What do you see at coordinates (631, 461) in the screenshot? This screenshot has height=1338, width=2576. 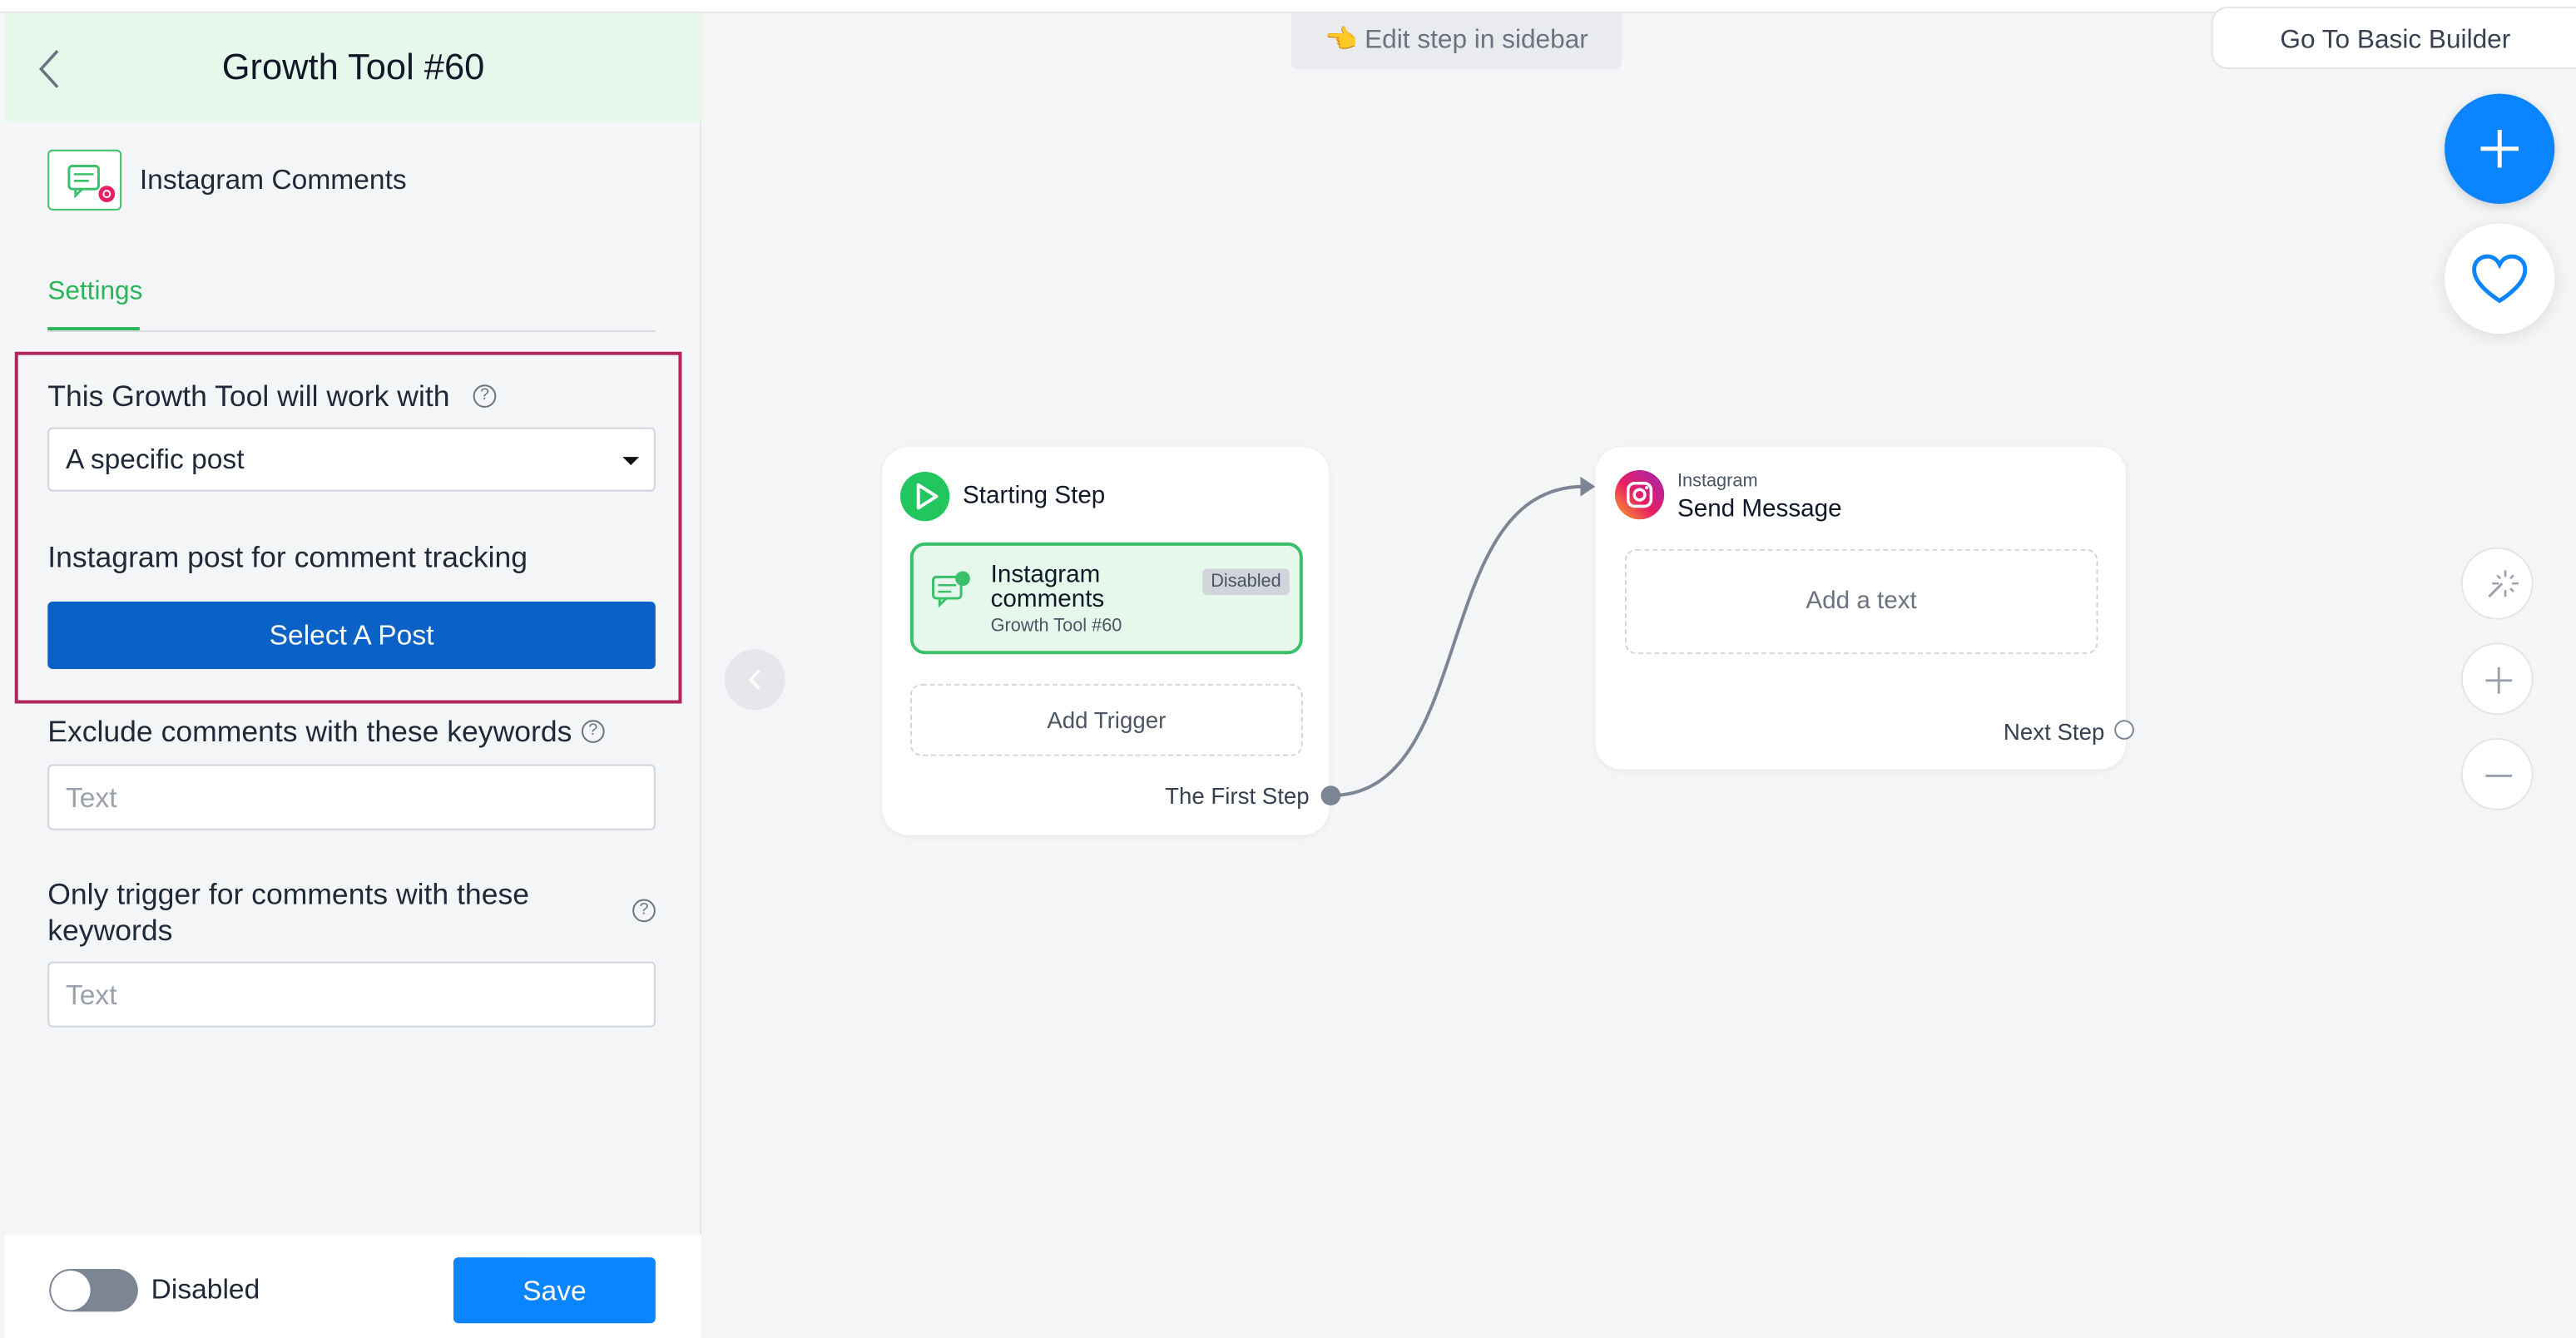 I see `caret-down-icon` at bounding box center [631, 461].